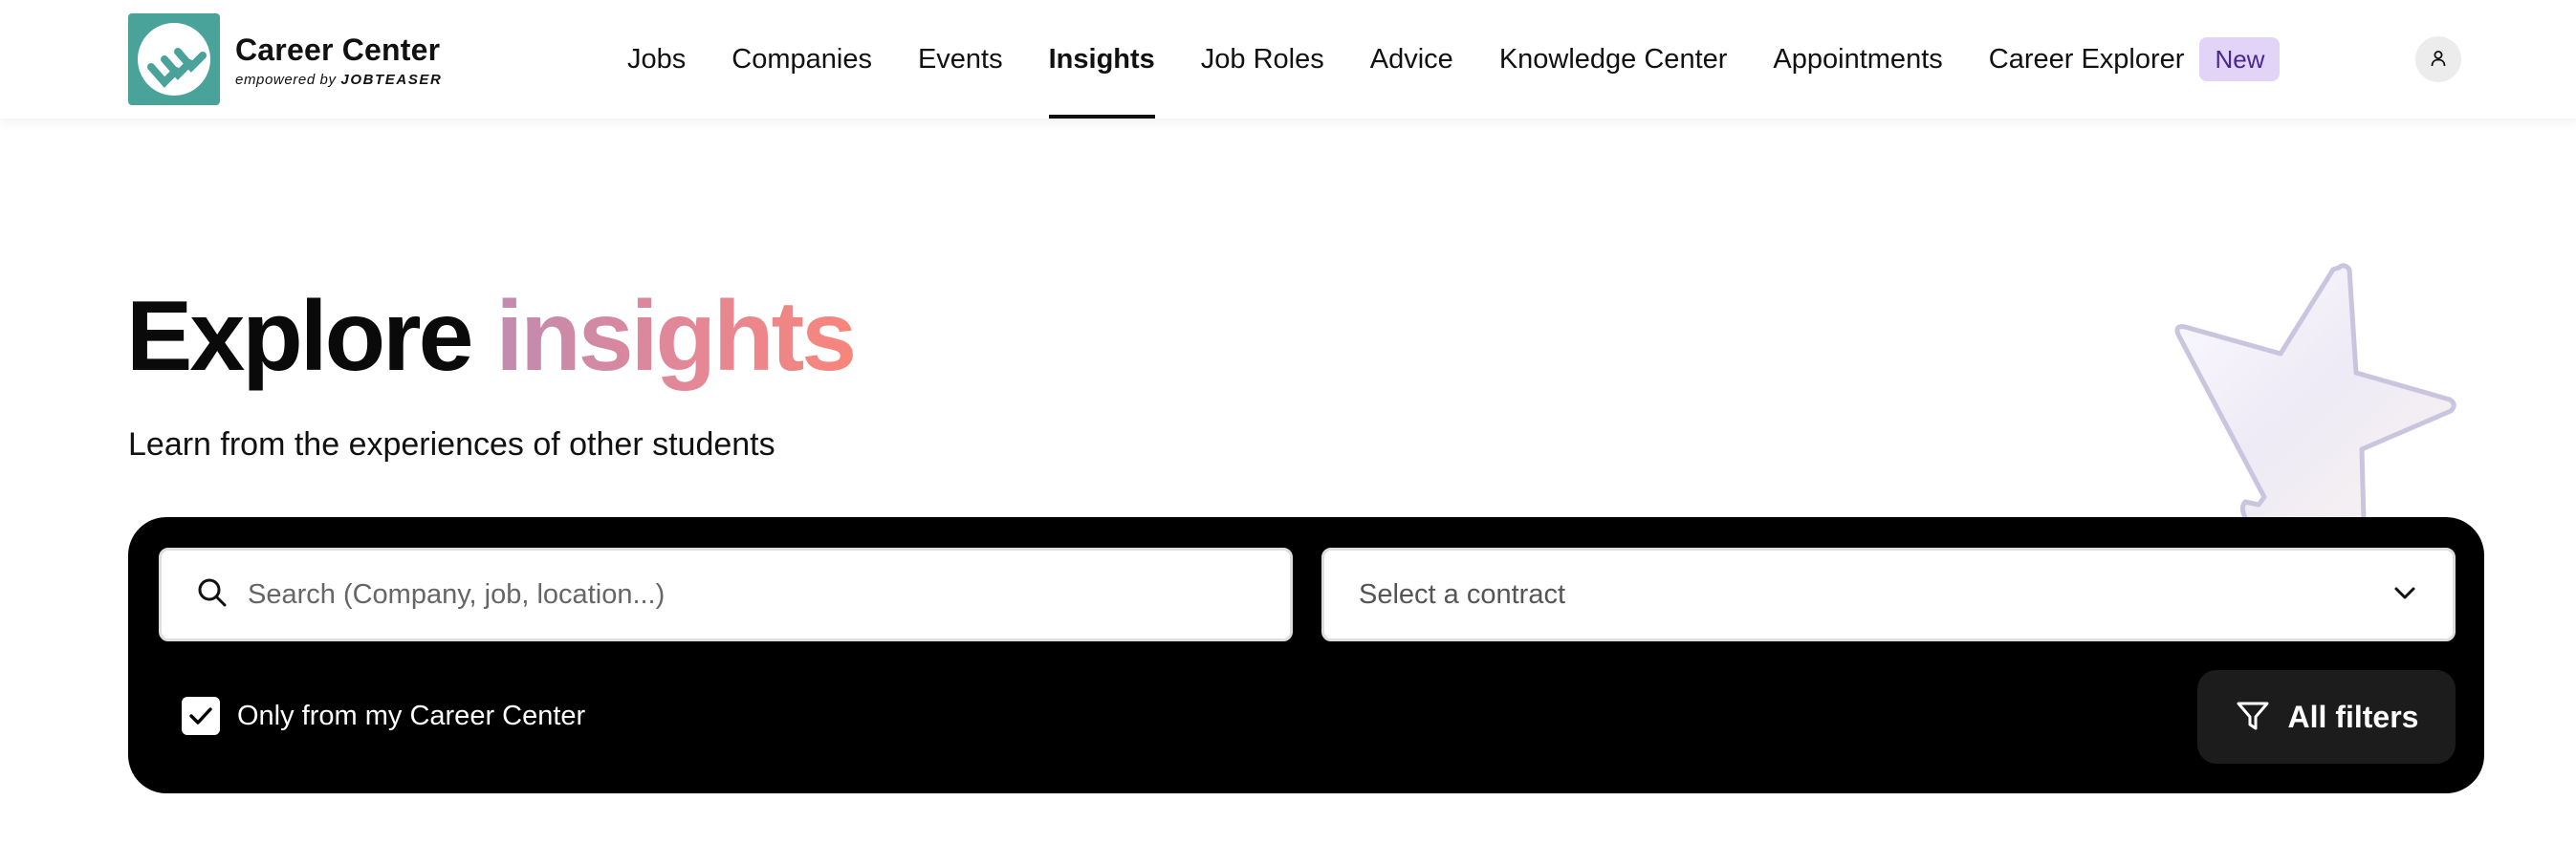 The image size is (2576, 866). I want to click on brand-subtitle: empowered by JOBTEASER, so click(338, 80).